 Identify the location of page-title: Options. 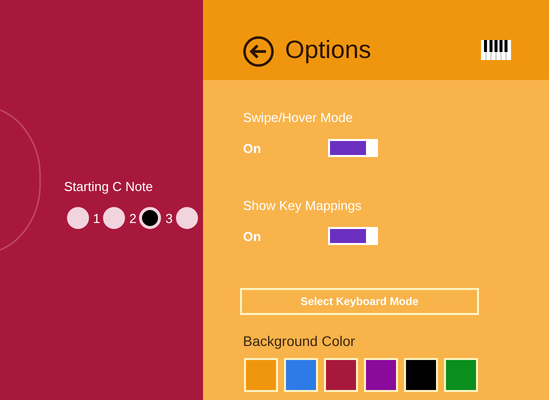
(328, 50).